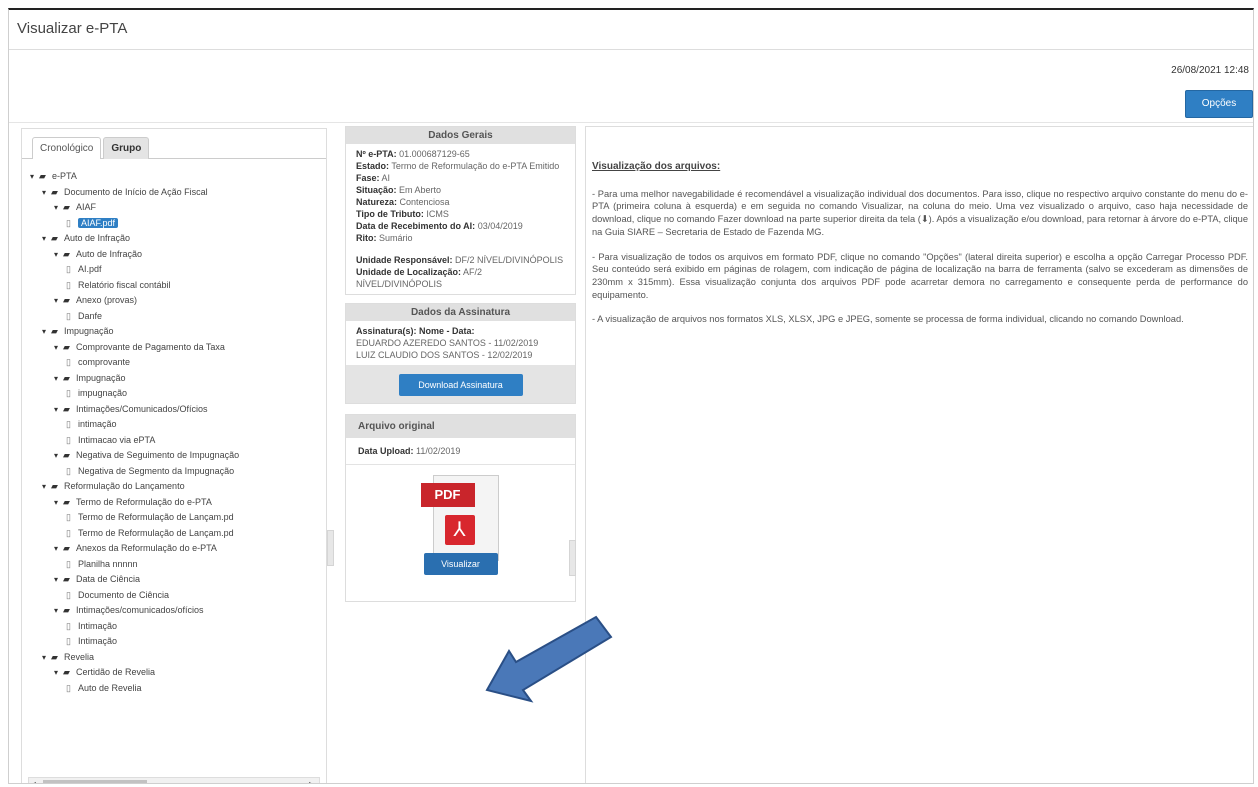  What do you see at coordinates (178, 565) in the screenshot?
I see `tree-file-item: ▯ Planilha nnnnn` at bounding box center [178, 565].